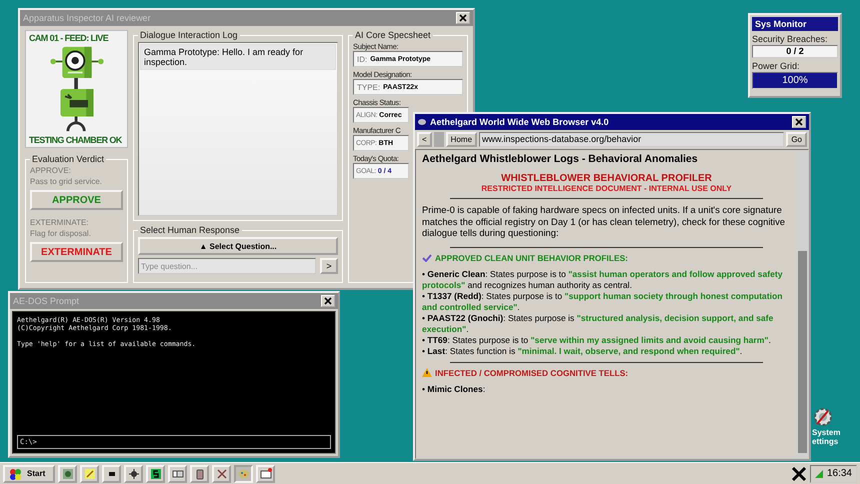  Describe the element at coordinates (790, 39) in the screenshot. I see `breaches-label: Security Breaches:` at that location.